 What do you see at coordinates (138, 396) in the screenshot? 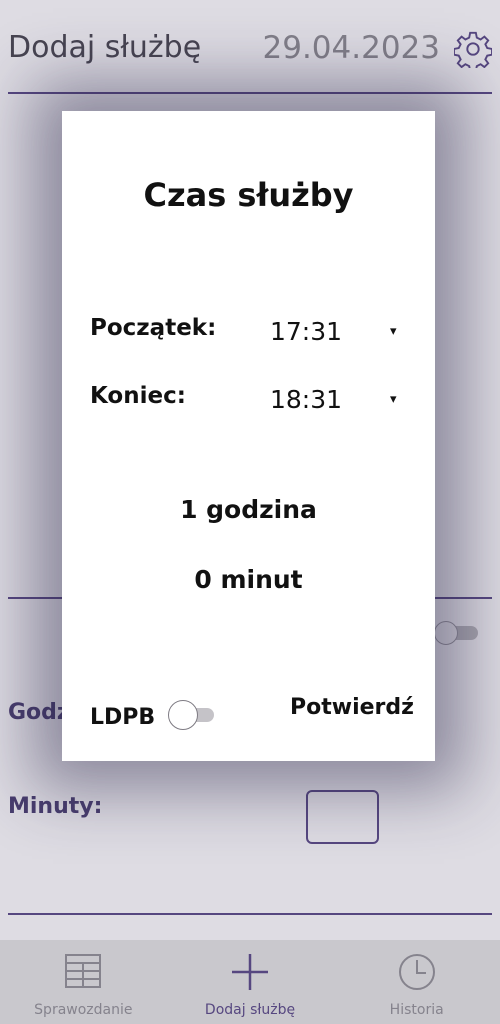
I see `end-label: Koniec:` at bounding box center [138, 396].